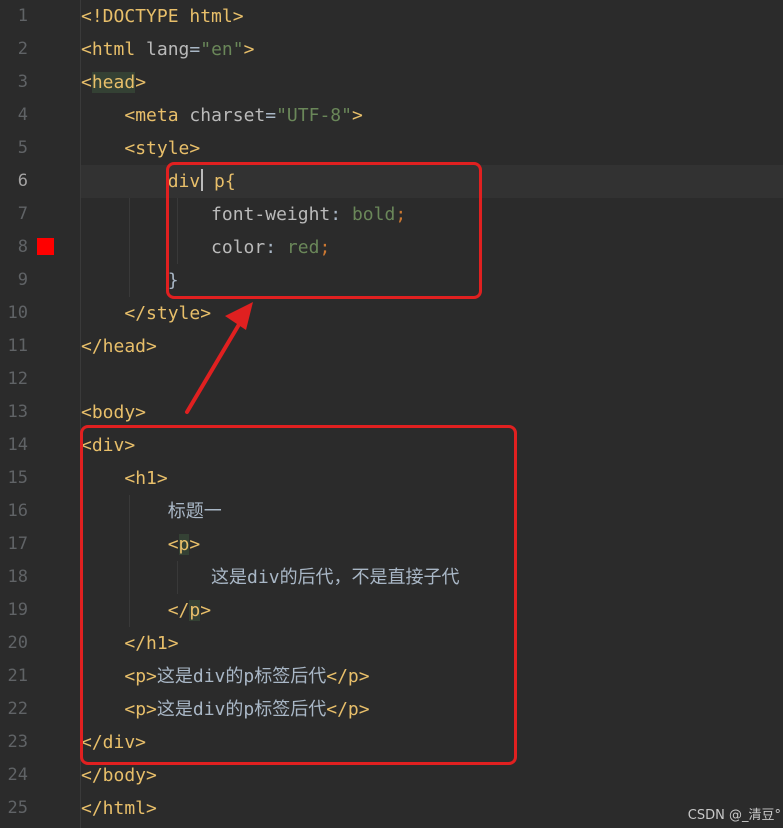  What do you see at coordinates (17, 379) in the screenshot?
I see `line-number: 12` at bounding box center [17, 379].